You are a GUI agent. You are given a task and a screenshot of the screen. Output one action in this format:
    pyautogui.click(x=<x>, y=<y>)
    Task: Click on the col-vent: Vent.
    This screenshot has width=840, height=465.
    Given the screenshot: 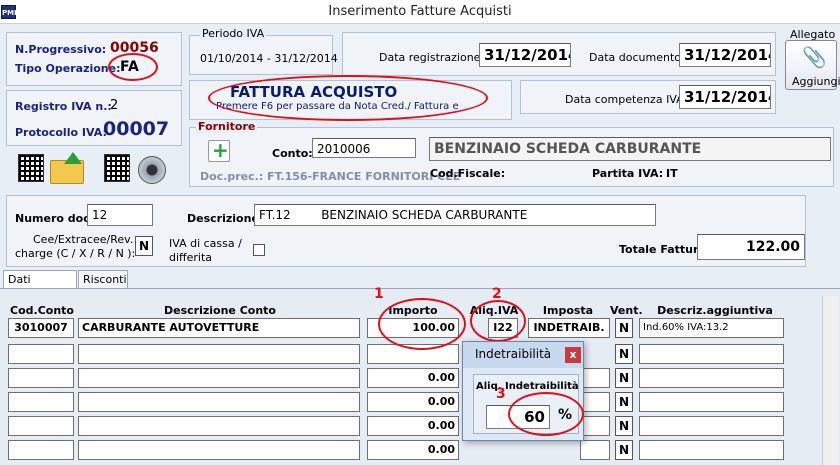 What is the action you would take?
    pyautogui.click(x=626, y=310)
    